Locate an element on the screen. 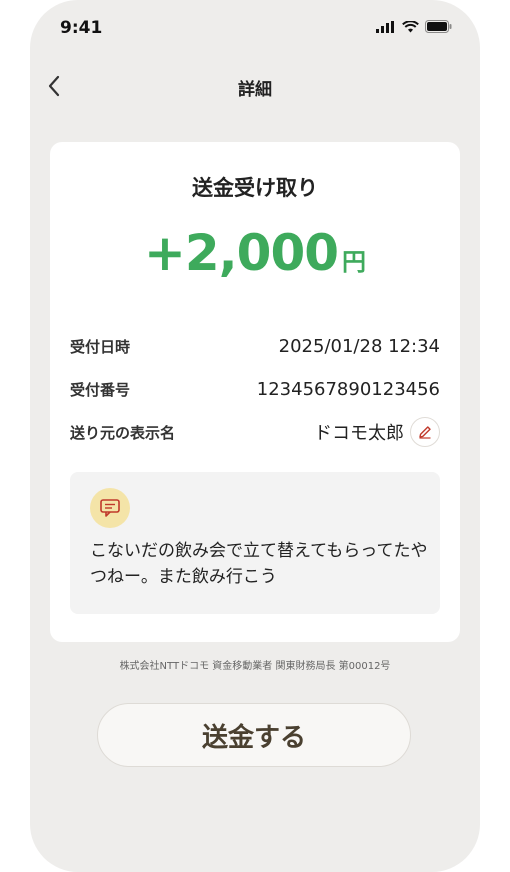 Image resolution: width=510 pixels, height=872 pixels. detail-label: 受付日時 is located at coordinates (100, 346).